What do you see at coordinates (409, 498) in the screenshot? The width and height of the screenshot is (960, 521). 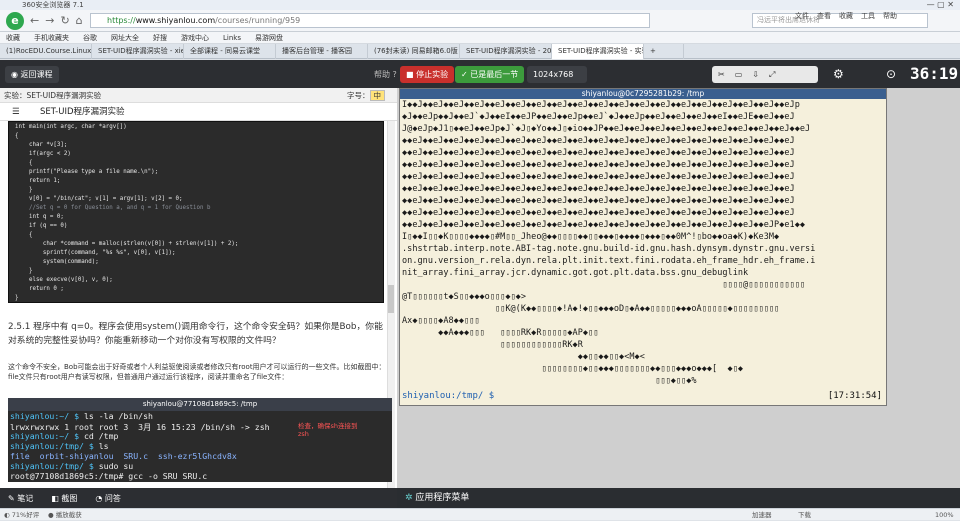 I see `app-menu-icon: ✲` at bounding box center [409, 498].